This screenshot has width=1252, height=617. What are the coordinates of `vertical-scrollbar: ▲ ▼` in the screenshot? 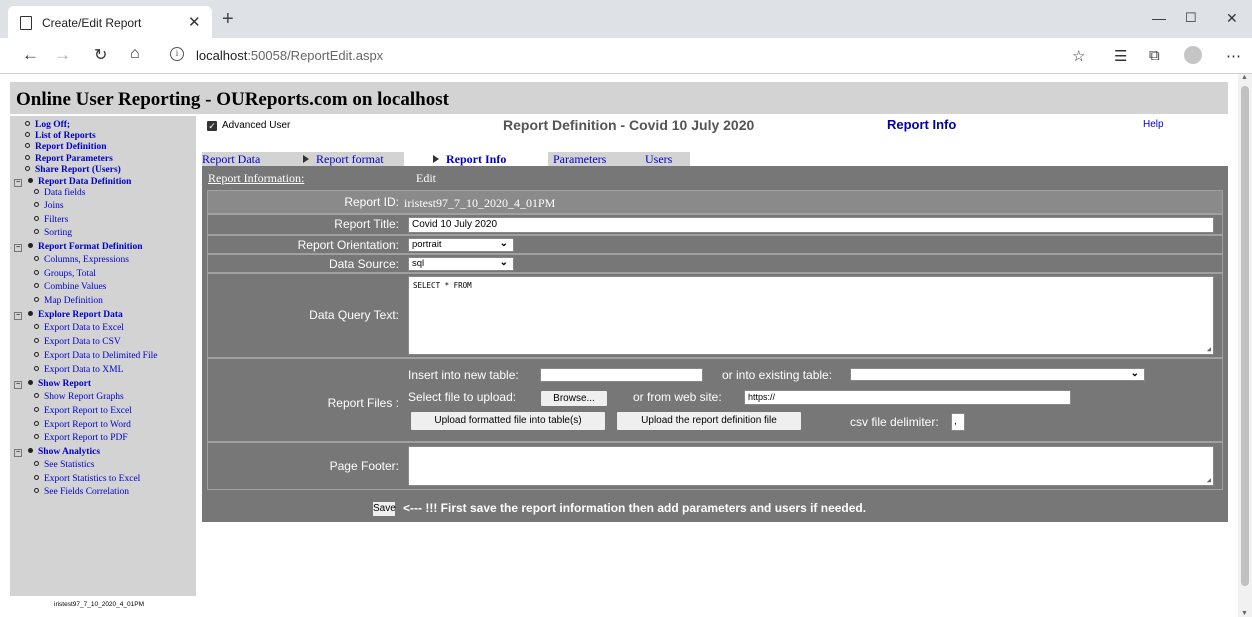 It's located at (1245, 345).